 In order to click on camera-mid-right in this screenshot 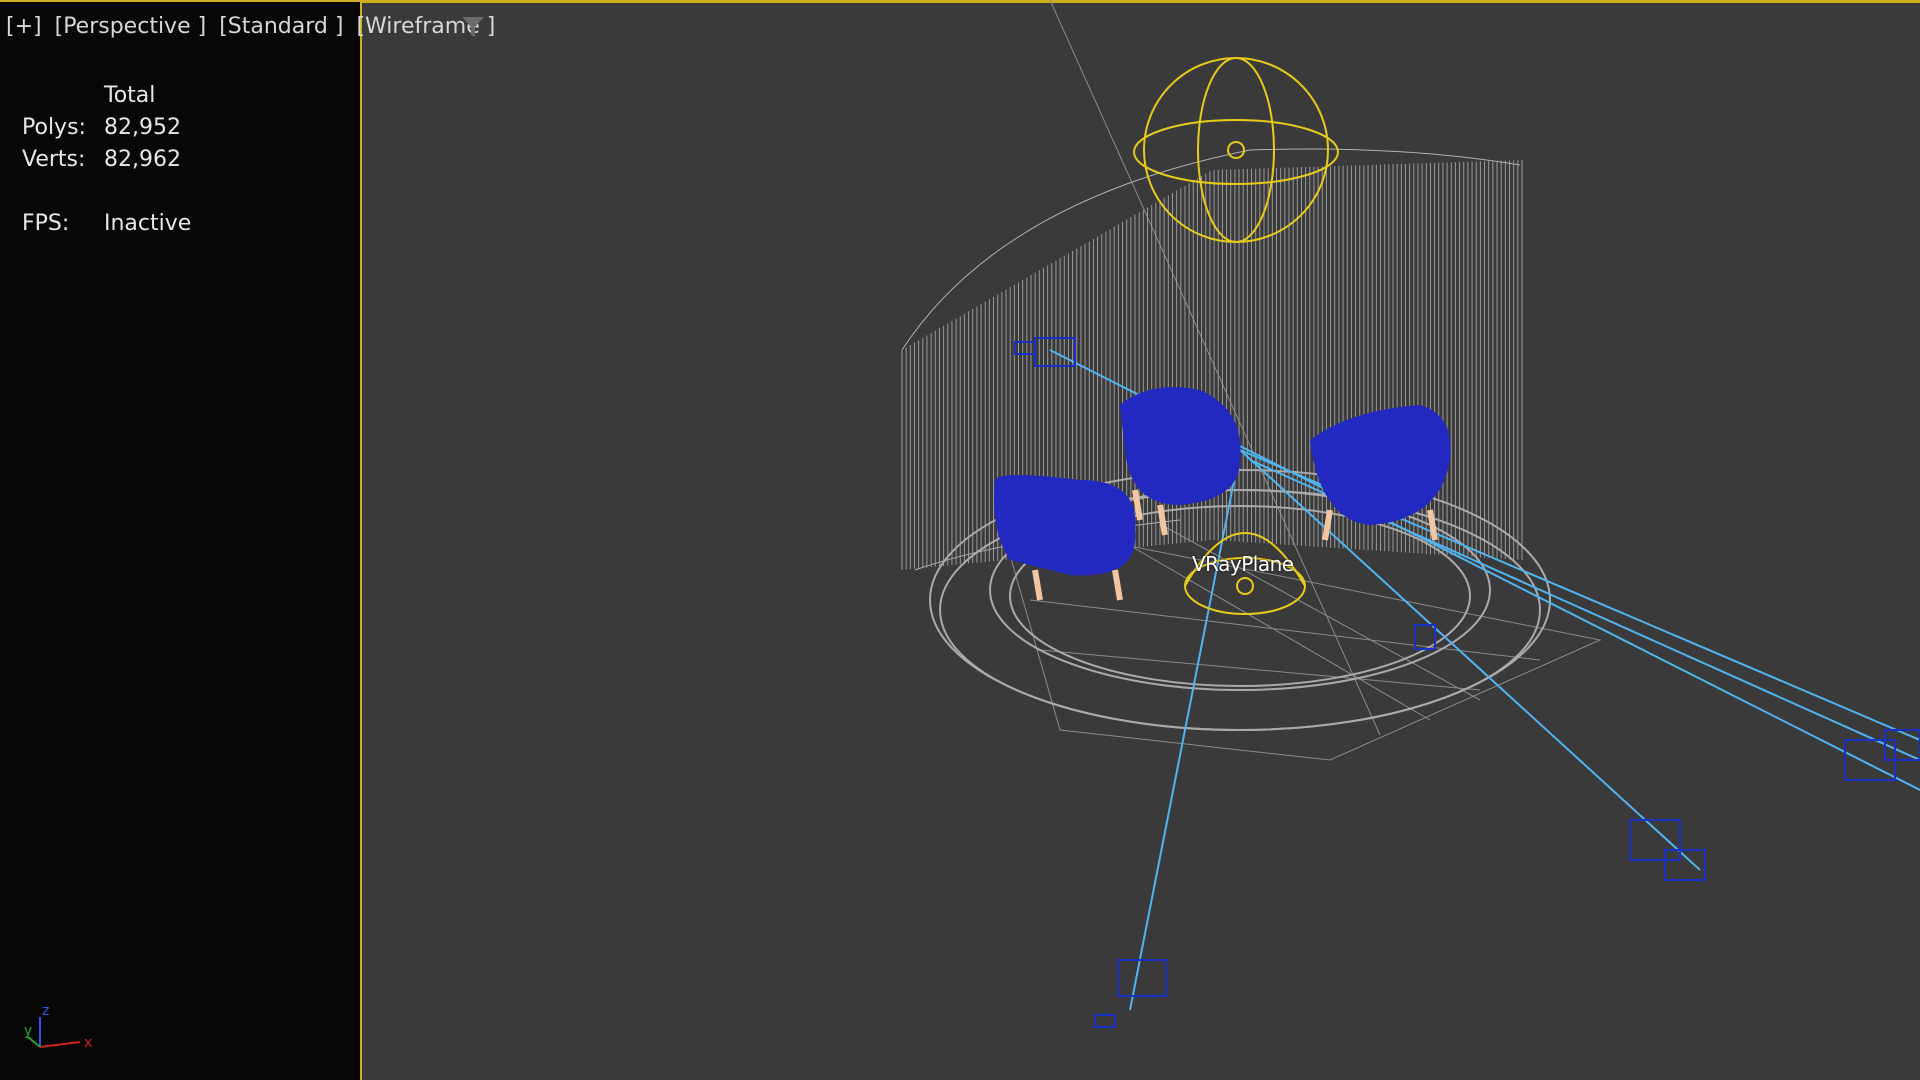, I will do `click(1667, 850)`.